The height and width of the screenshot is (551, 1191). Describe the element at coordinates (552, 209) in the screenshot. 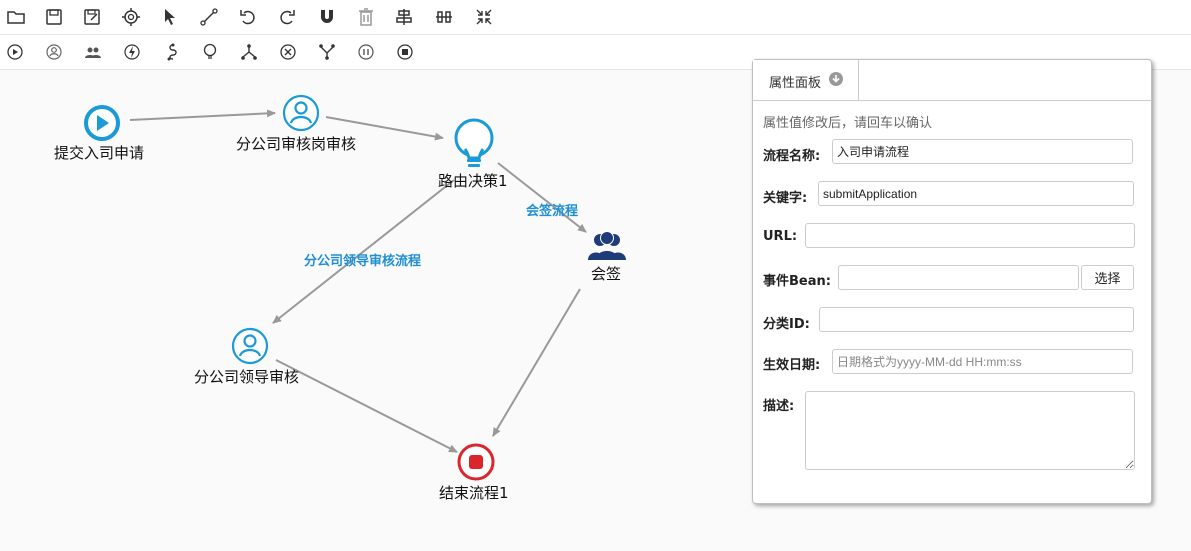

I see `edge-label-countersign-flow: 会签流程` at that location.